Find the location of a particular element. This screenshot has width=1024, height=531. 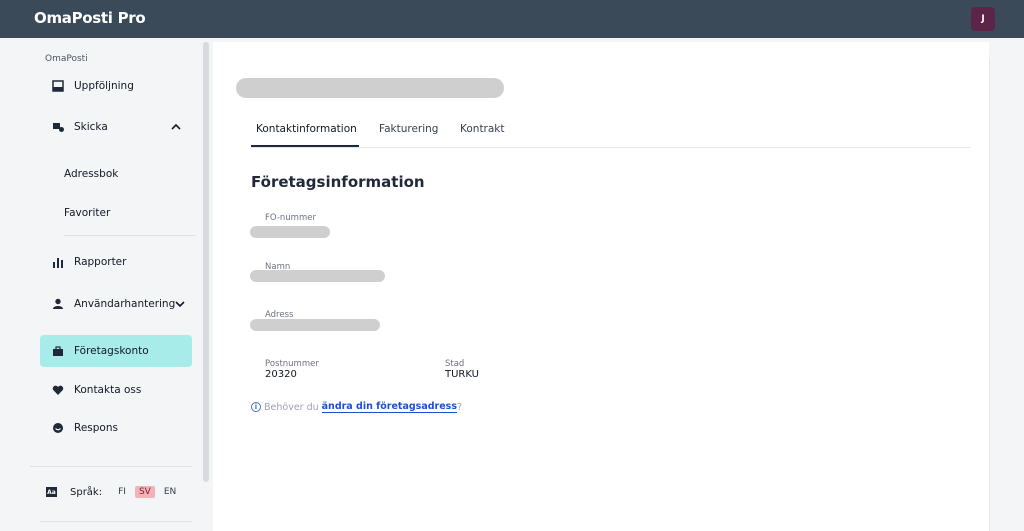

fo-number-label: FO-nummer is located at coordinates (290, 218).